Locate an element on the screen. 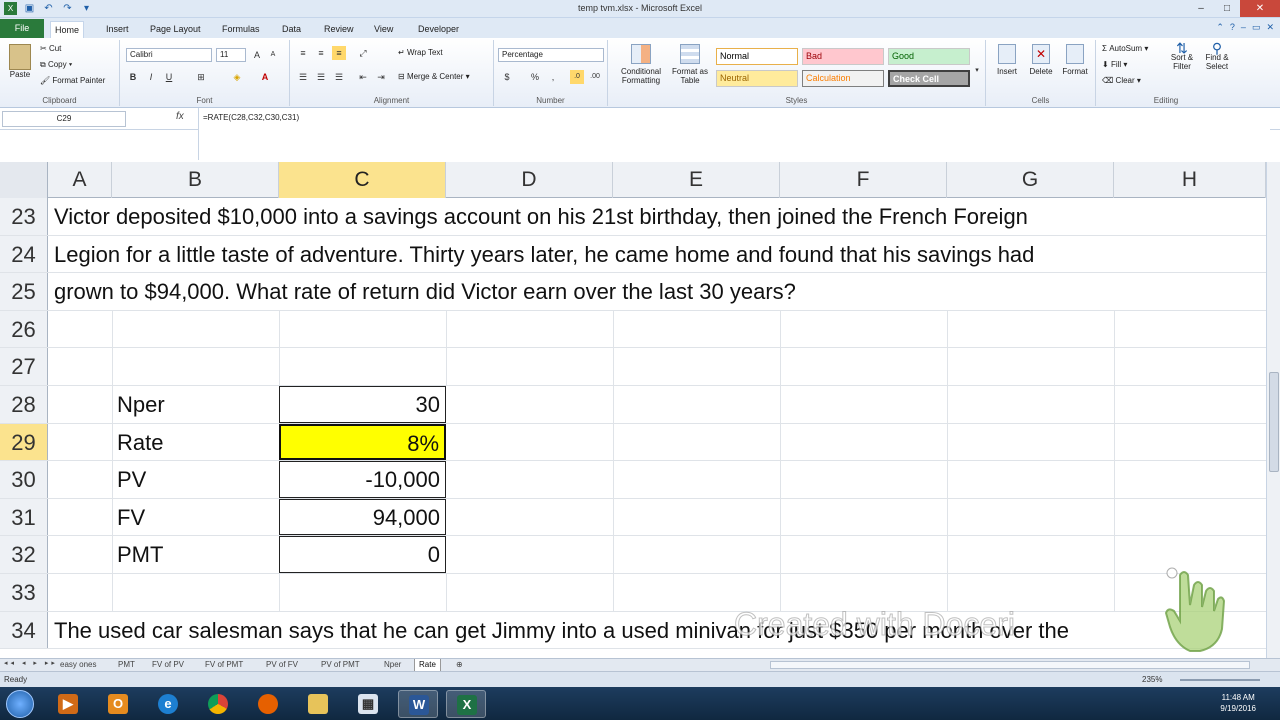 Image resolution: width=1280 pixels, height=720 pixels. tab-review: Review is located at coordinates (339, 29).